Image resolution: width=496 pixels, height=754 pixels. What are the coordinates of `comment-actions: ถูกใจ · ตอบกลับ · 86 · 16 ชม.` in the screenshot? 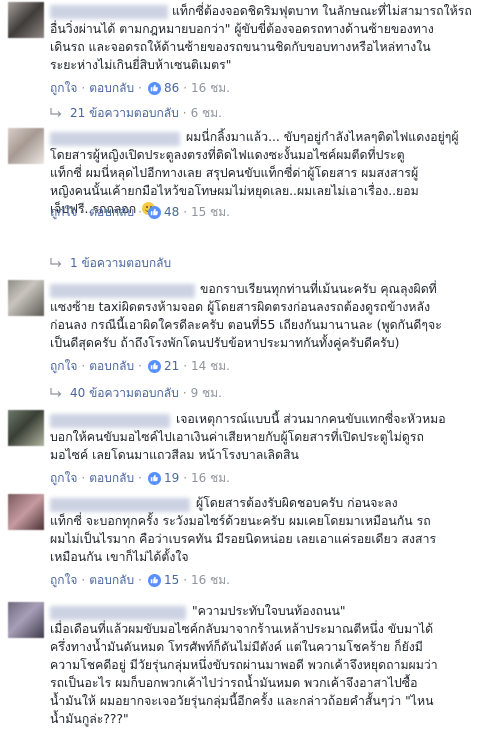 It's located at (140, 88).